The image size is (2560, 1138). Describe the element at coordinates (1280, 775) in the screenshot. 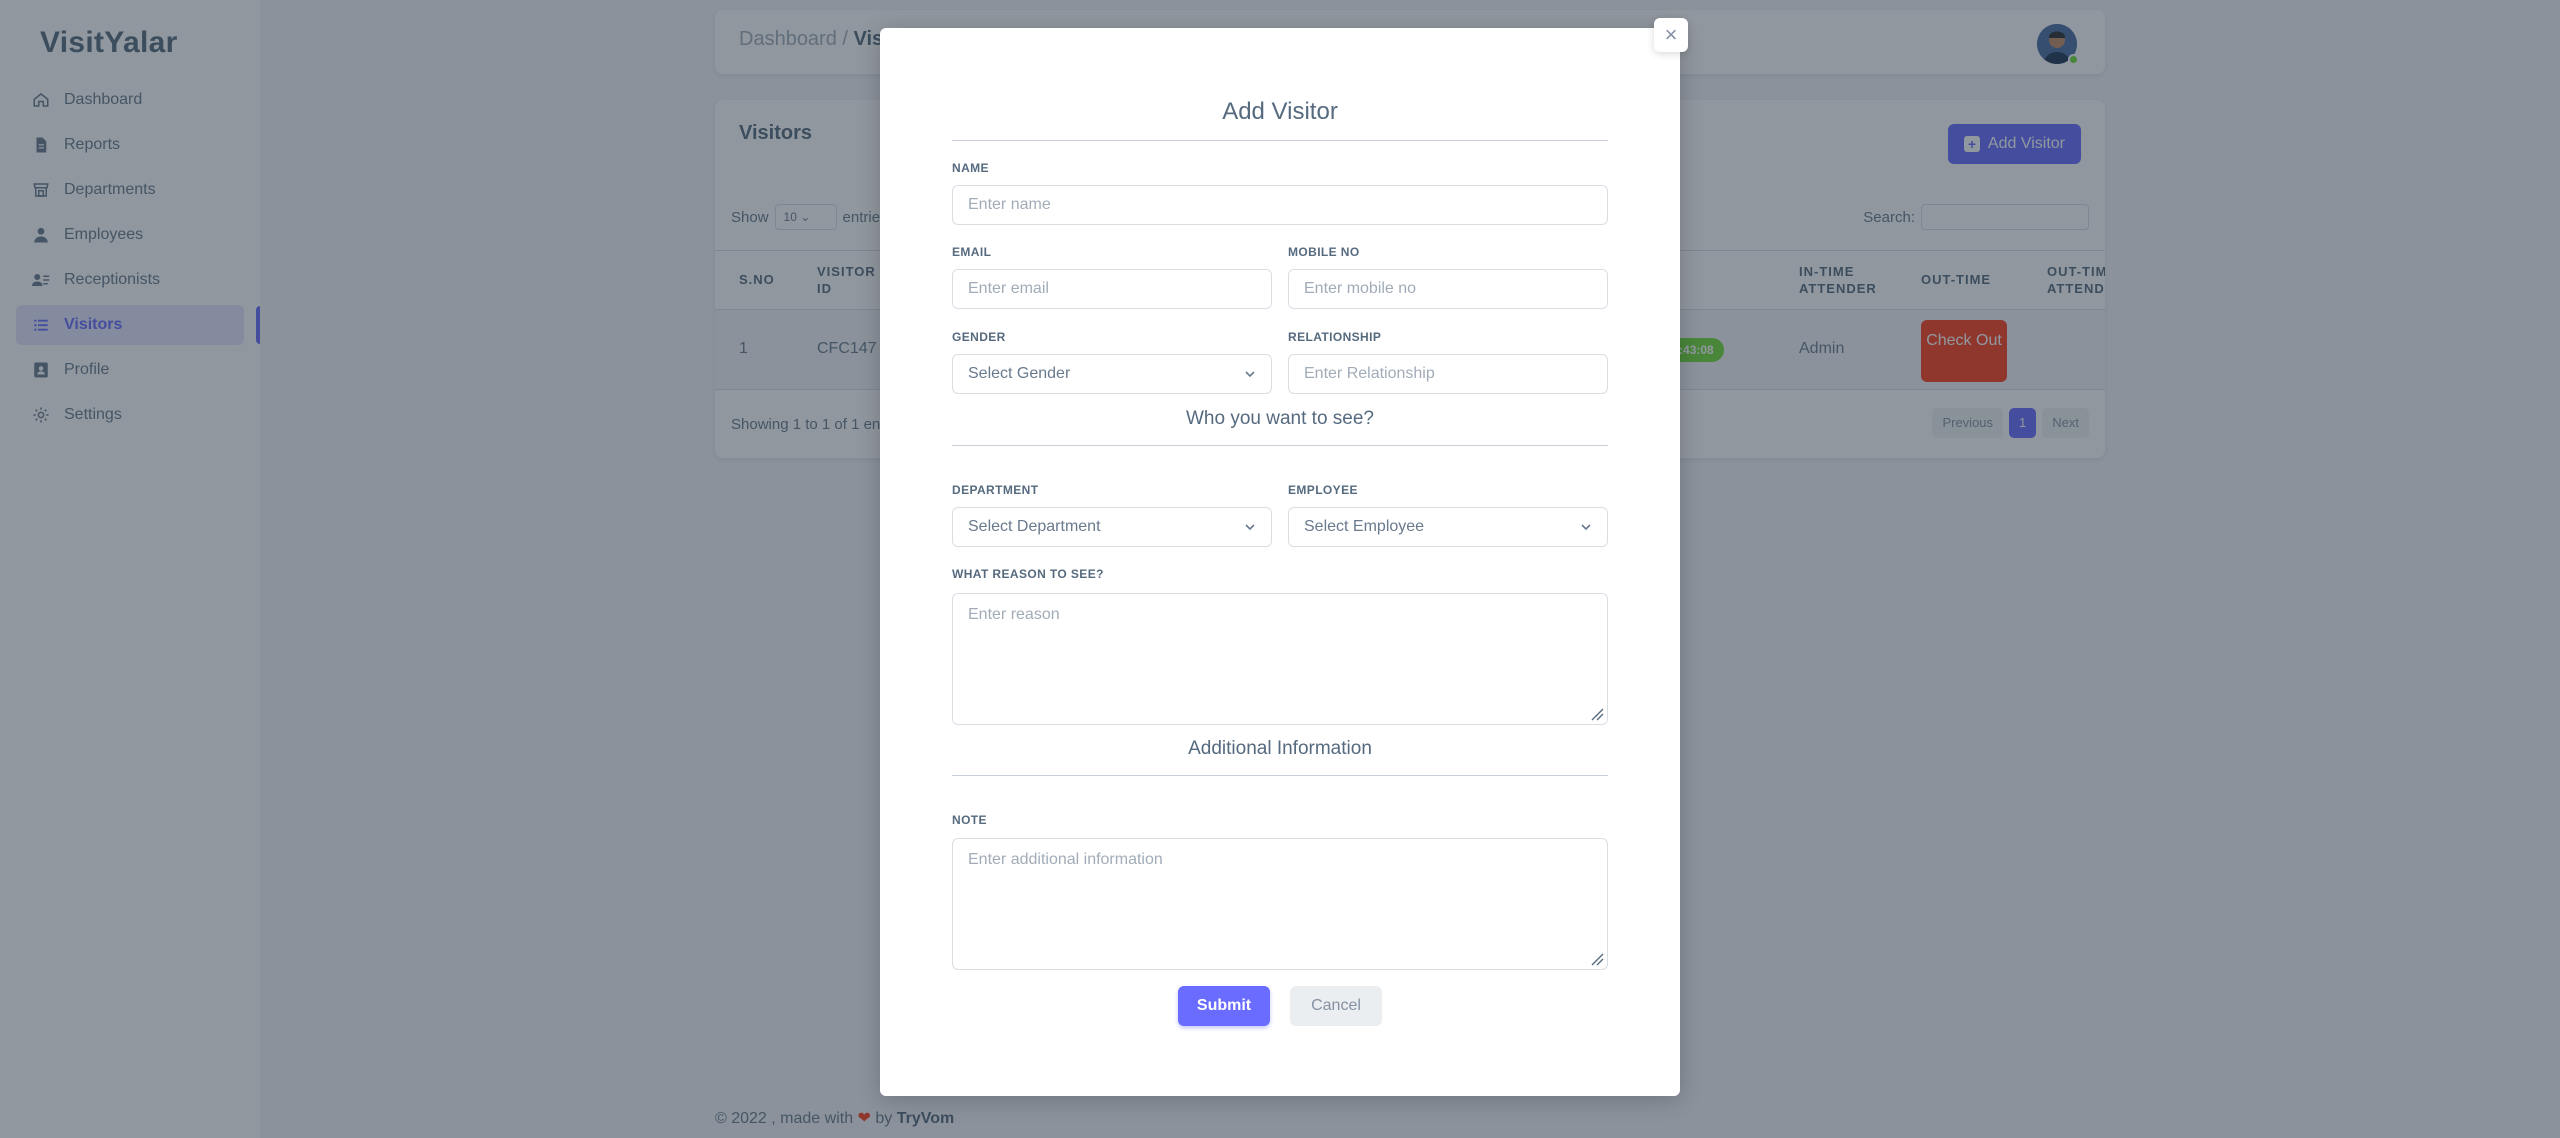

I see `additional-divider` at that location.